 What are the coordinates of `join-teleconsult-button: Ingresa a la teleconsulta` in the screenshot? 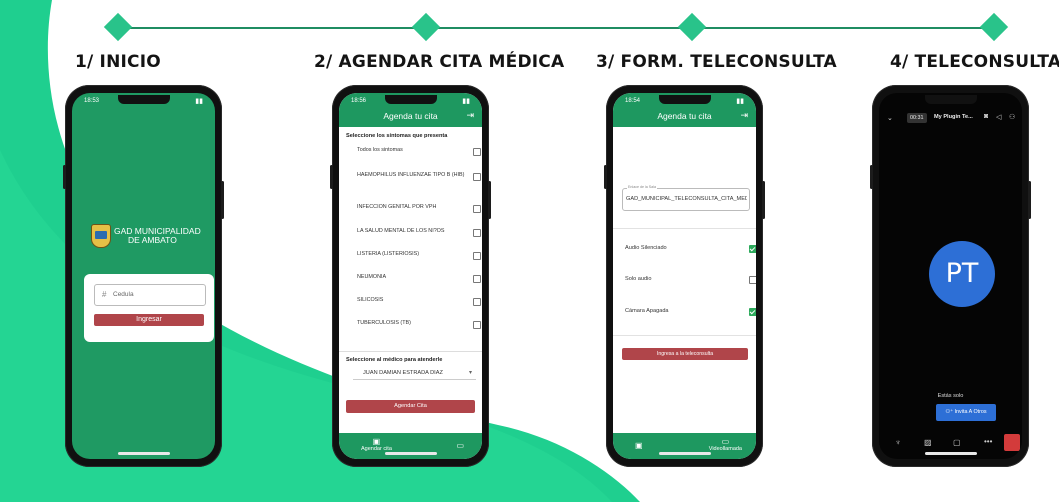 It's located at (685, 354).